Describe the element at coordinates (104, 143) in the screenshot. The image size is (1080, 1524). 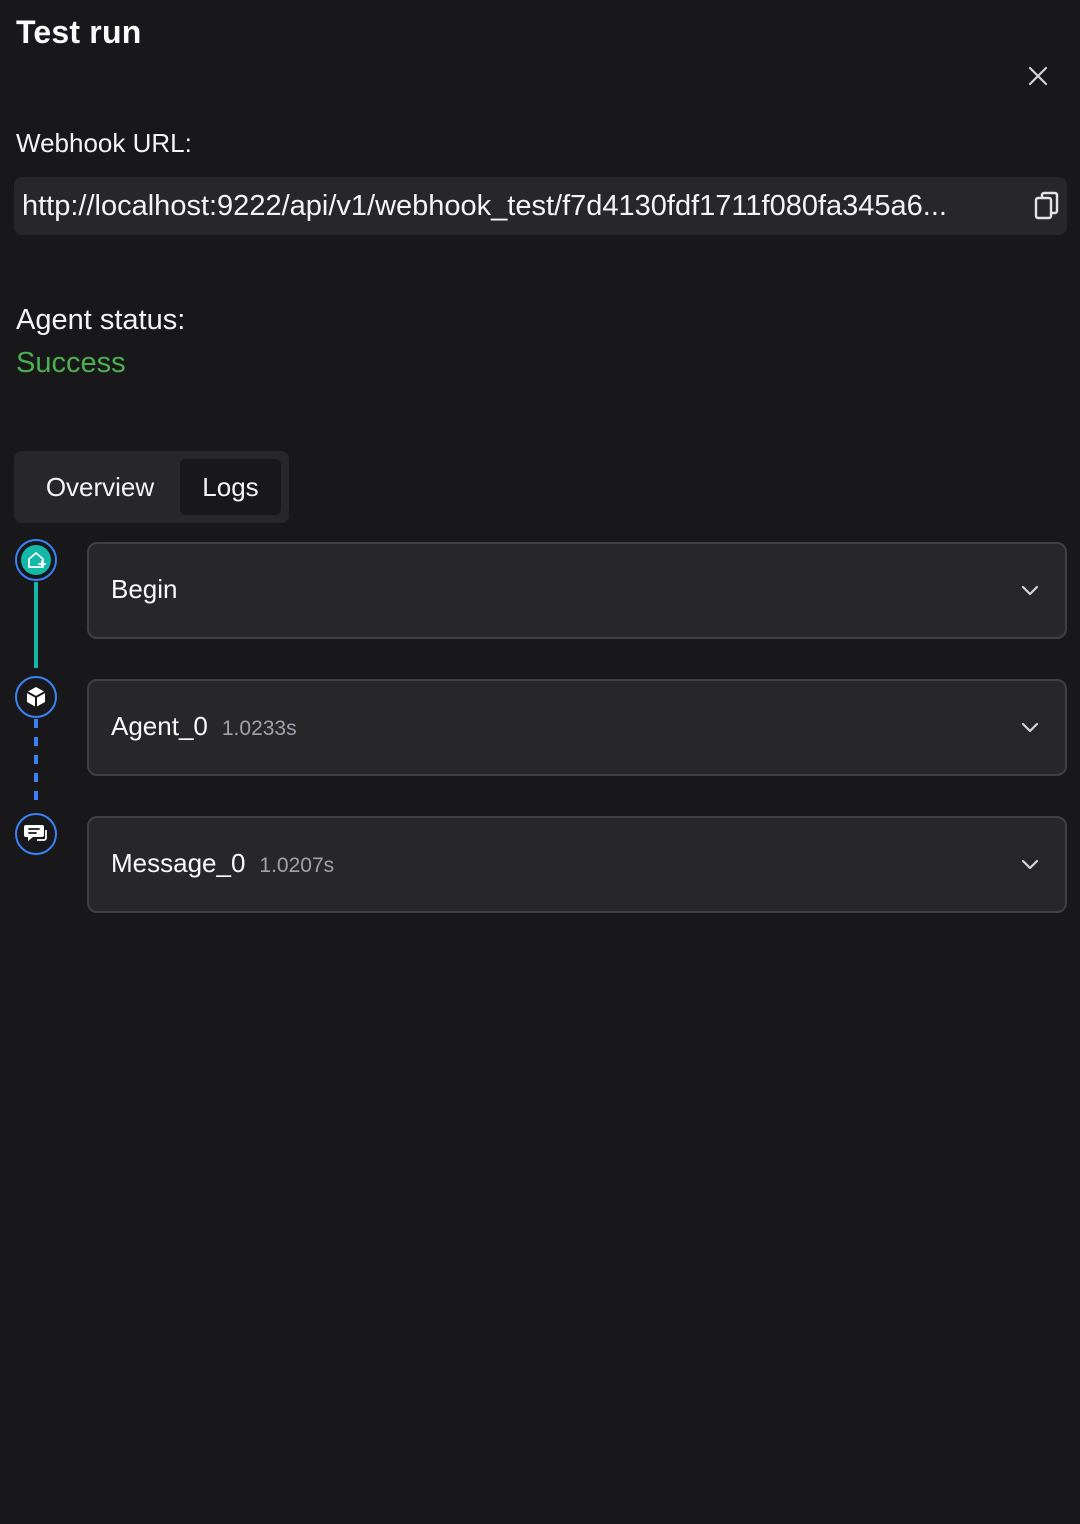
I see `webhook-url-label: Webhook URL:` at that location.